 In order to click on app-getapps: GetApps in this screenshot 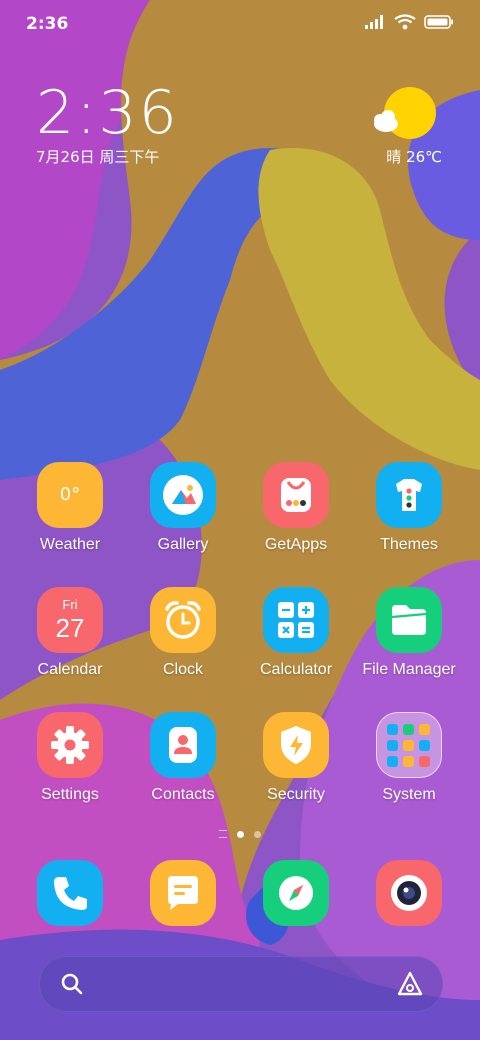, I will do `click(296, 508)`.